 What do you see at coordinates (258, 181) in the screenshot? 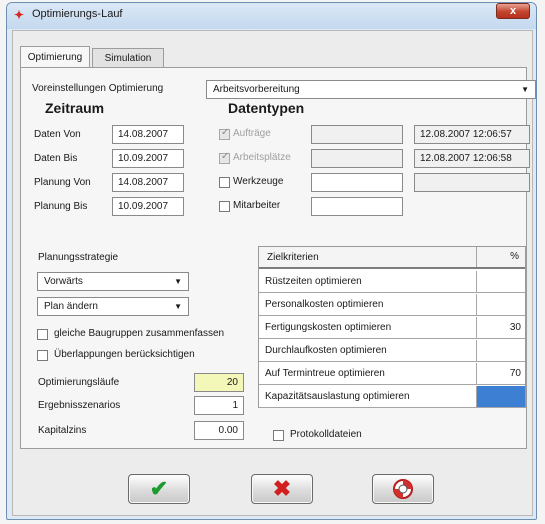
I see `werkzeuge-label: Werkzeuge` at bounding box center [258, 181].